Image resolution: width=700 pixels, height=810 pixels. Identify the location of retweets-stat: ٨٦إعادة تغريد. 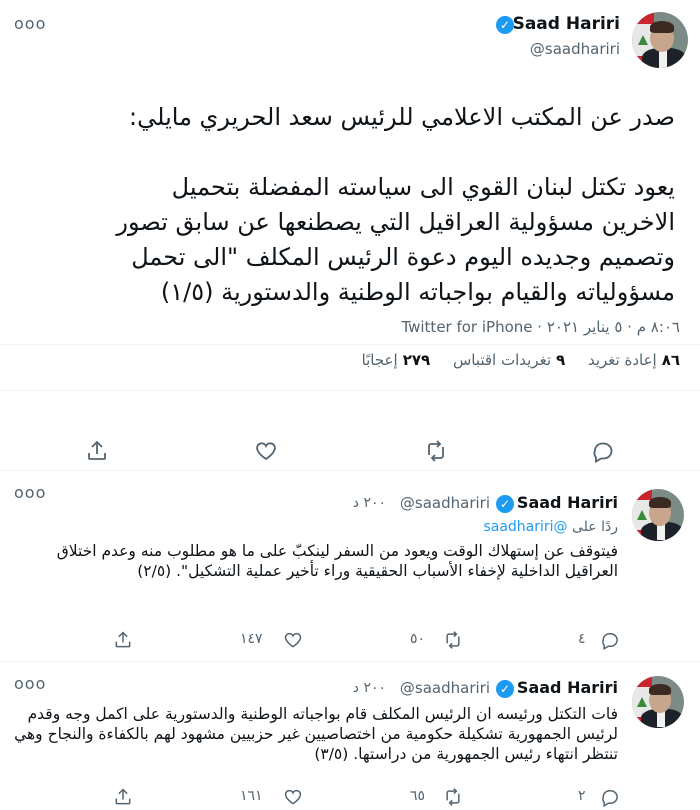
(634, 360).